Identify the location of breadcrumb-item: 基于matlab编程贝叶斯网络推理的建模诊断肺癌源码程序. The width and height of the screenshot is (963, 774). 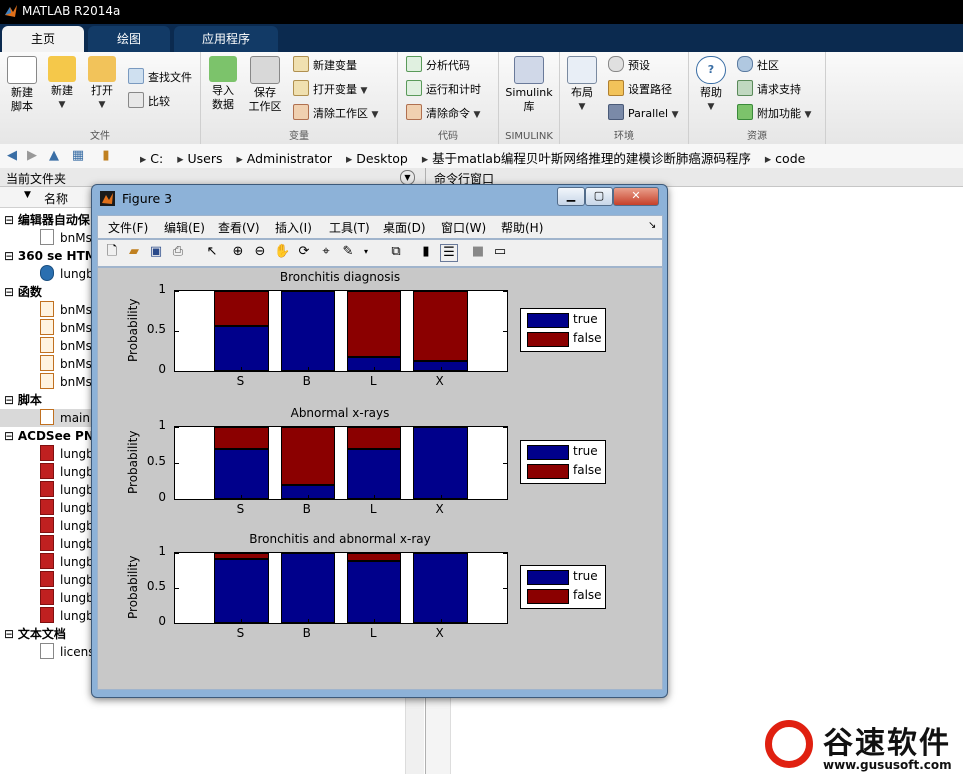
(591, 158).